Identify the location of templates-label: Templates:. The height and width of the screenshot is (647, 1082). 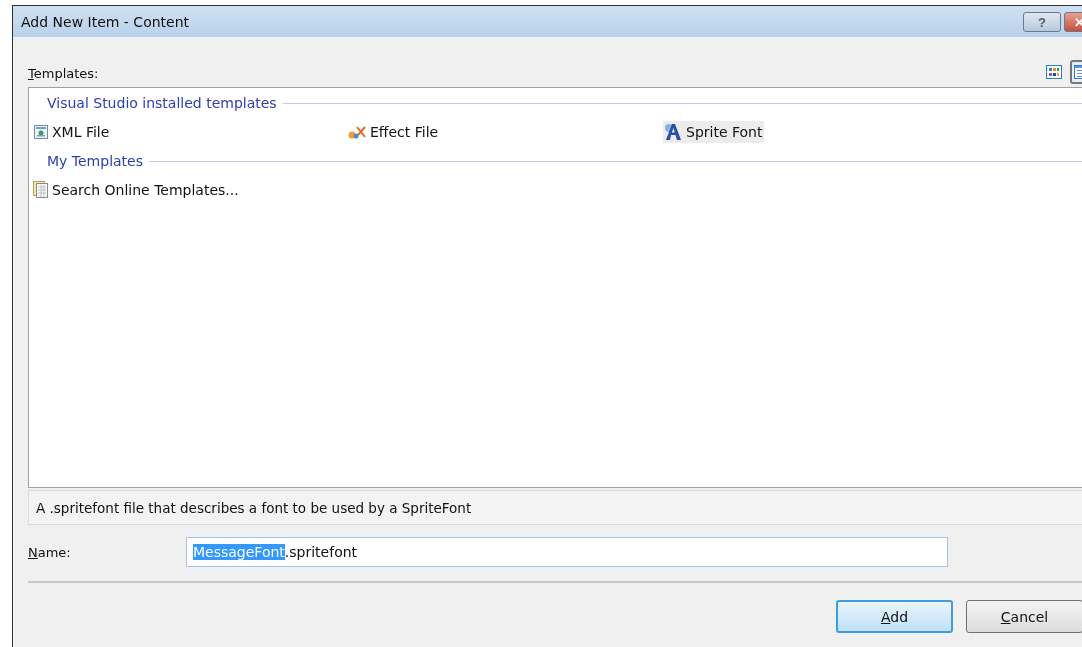
(63, 73).